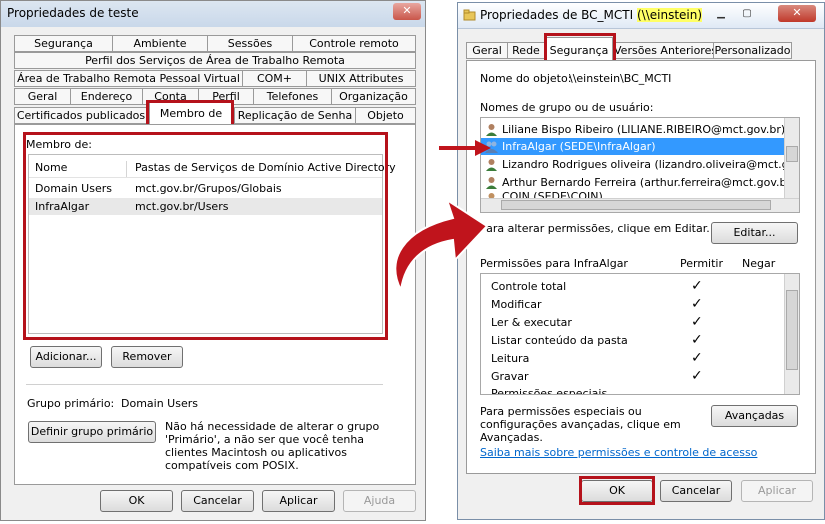 Image resolution: width=825 pixels, height=524 pixels. What do you see at coordinates (567, 107) in the screenshot?
I see `group-users-label: Nomes de grupo ou de usuário:` at bounding box center [567, 107].